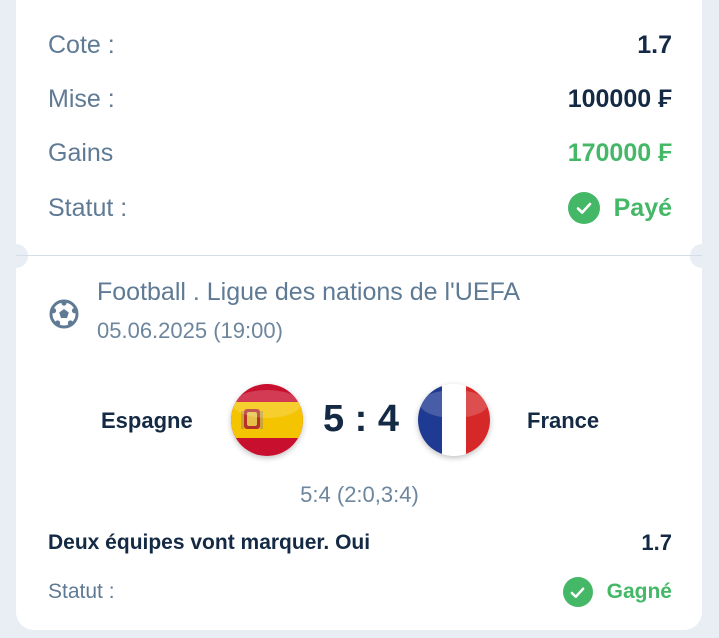 The width and height of the screenshot is (719, 638). I want to click on bet-selection-odd: 1.7, so click(656, 542).